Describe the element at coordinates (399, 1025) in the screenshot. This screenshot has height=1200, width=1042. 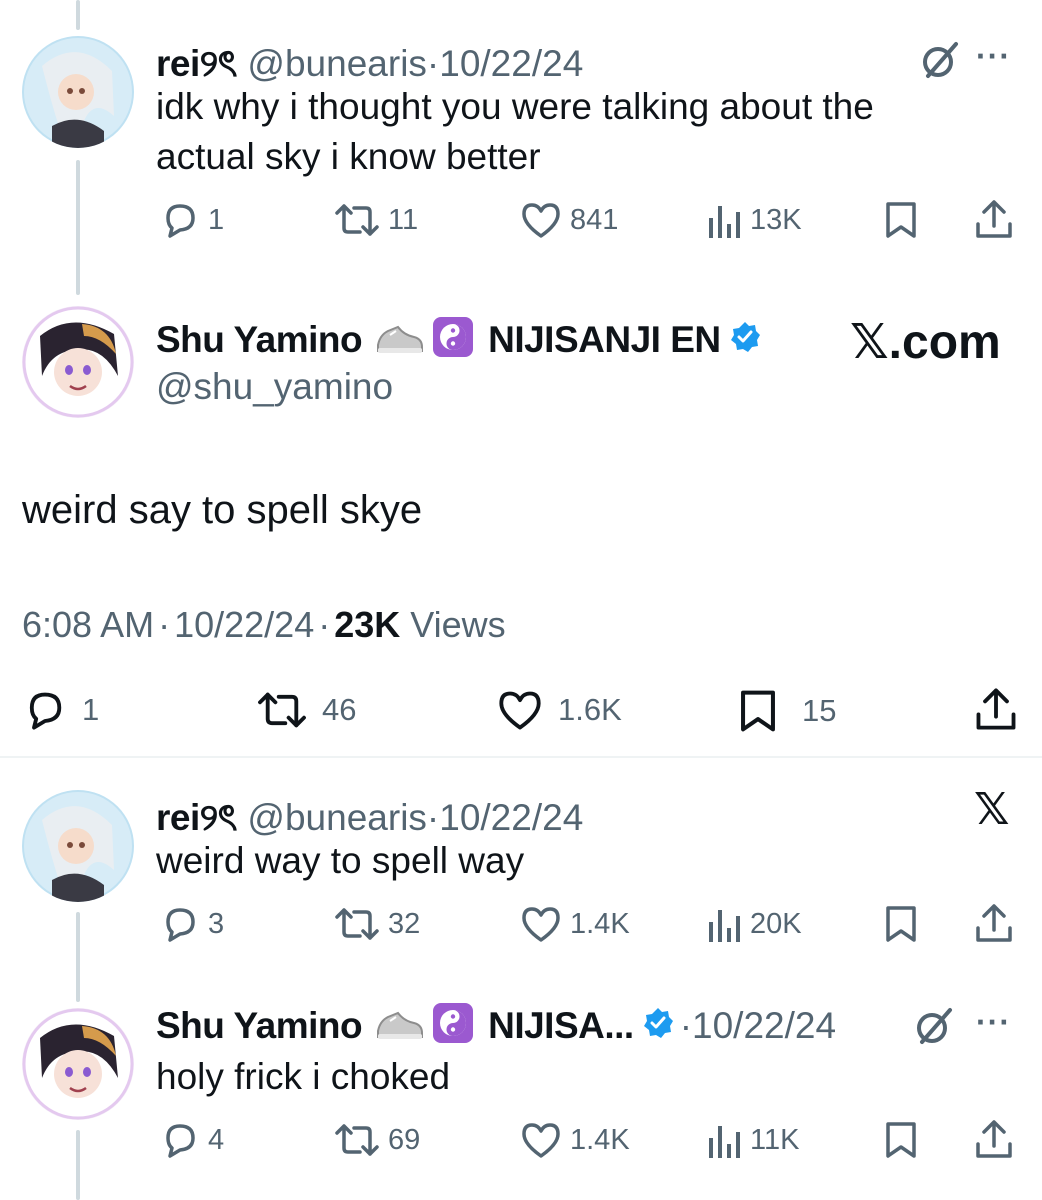
I see `sneaker-icon` at that location.